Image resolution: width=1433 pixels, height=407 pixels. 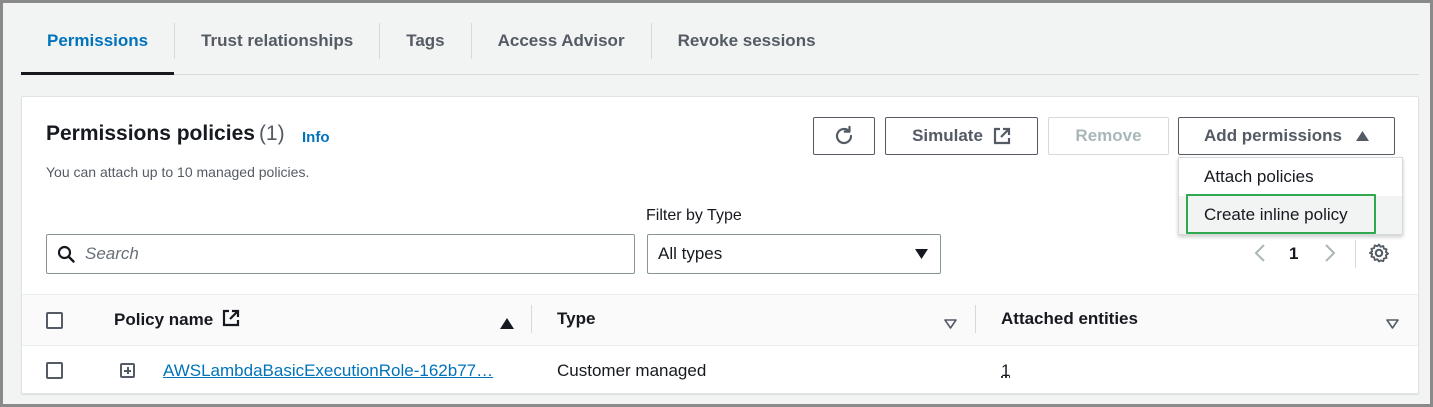 What do you see at coordinates (720, 320) in the screenshot?
I see `table-header: Policy name Type Attached entities` at bounding box center [720, 320].